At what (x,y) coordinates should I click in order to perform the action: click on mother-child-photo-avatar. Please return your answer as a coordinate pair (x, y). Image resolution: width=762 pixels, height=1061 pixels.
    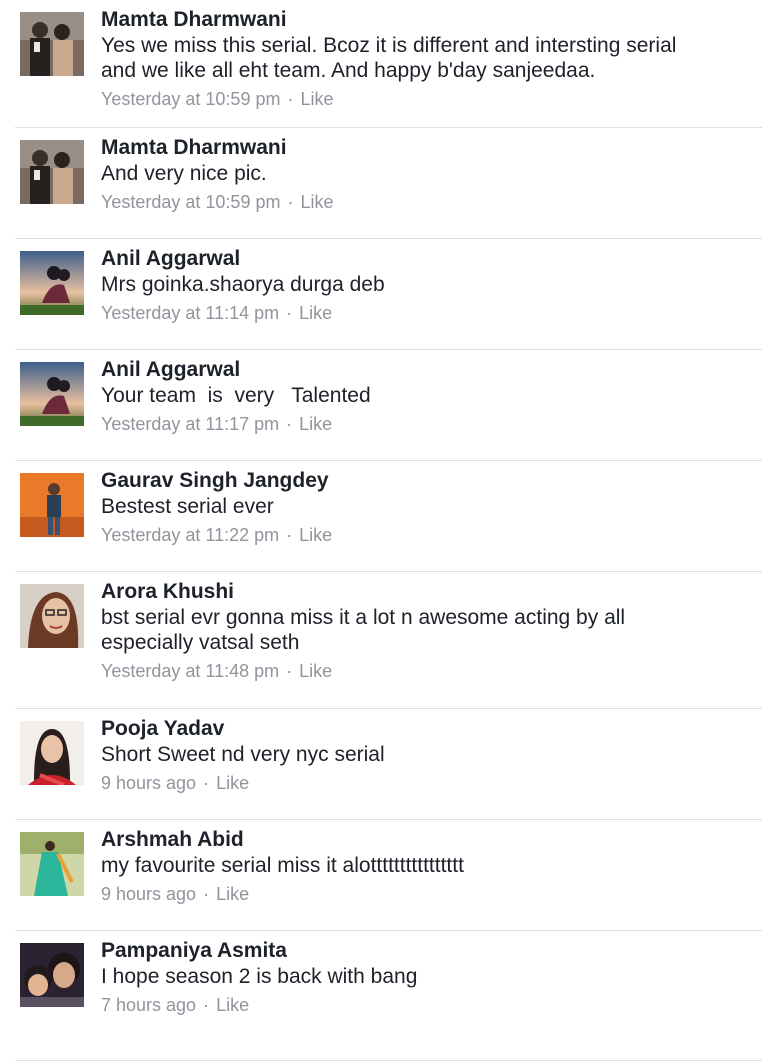
    Looking at the image, I should click on (52, 975).